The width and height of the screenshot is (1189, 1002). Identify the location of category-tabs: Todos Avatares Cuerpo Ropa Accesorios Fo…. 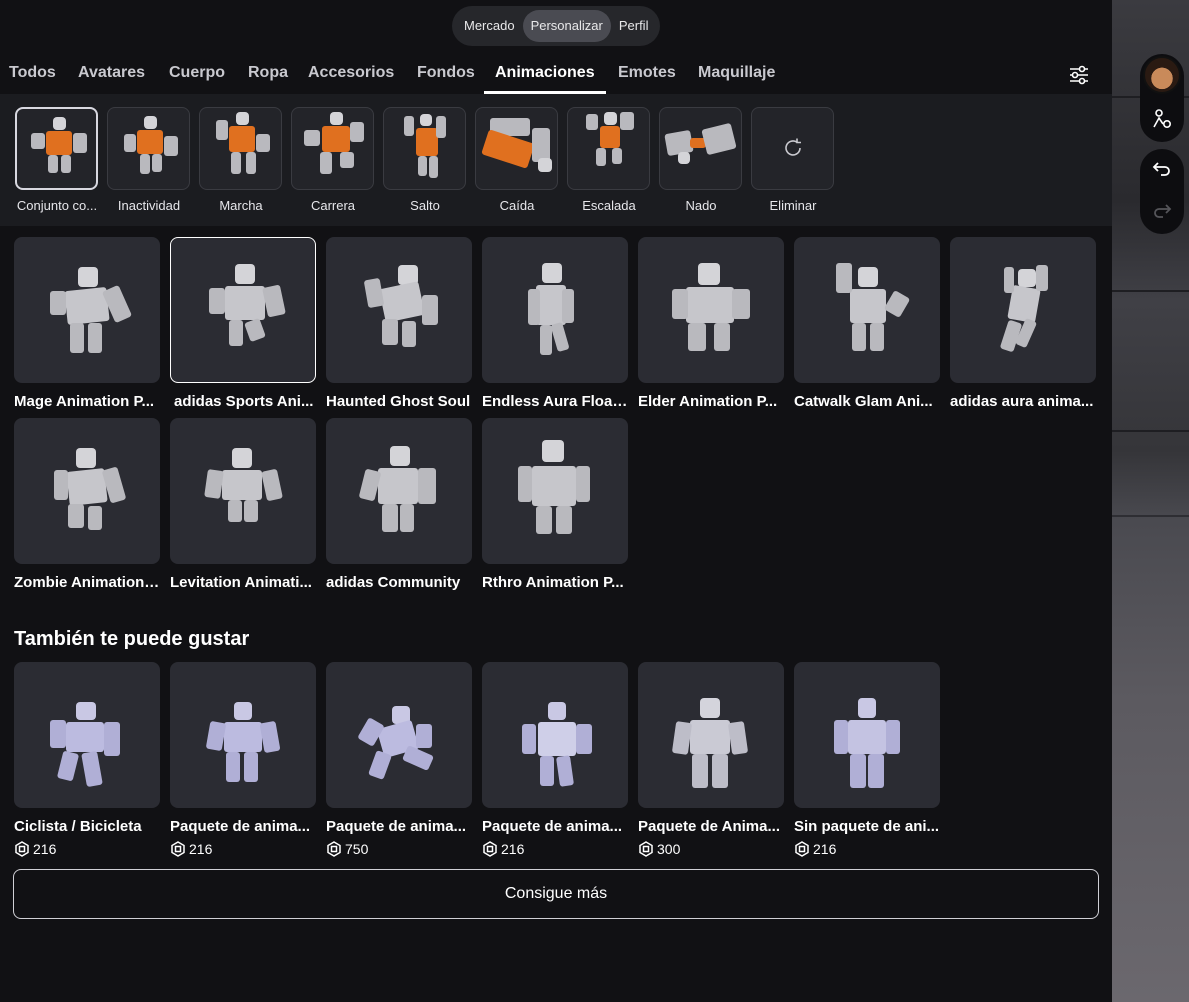
(556, 75).